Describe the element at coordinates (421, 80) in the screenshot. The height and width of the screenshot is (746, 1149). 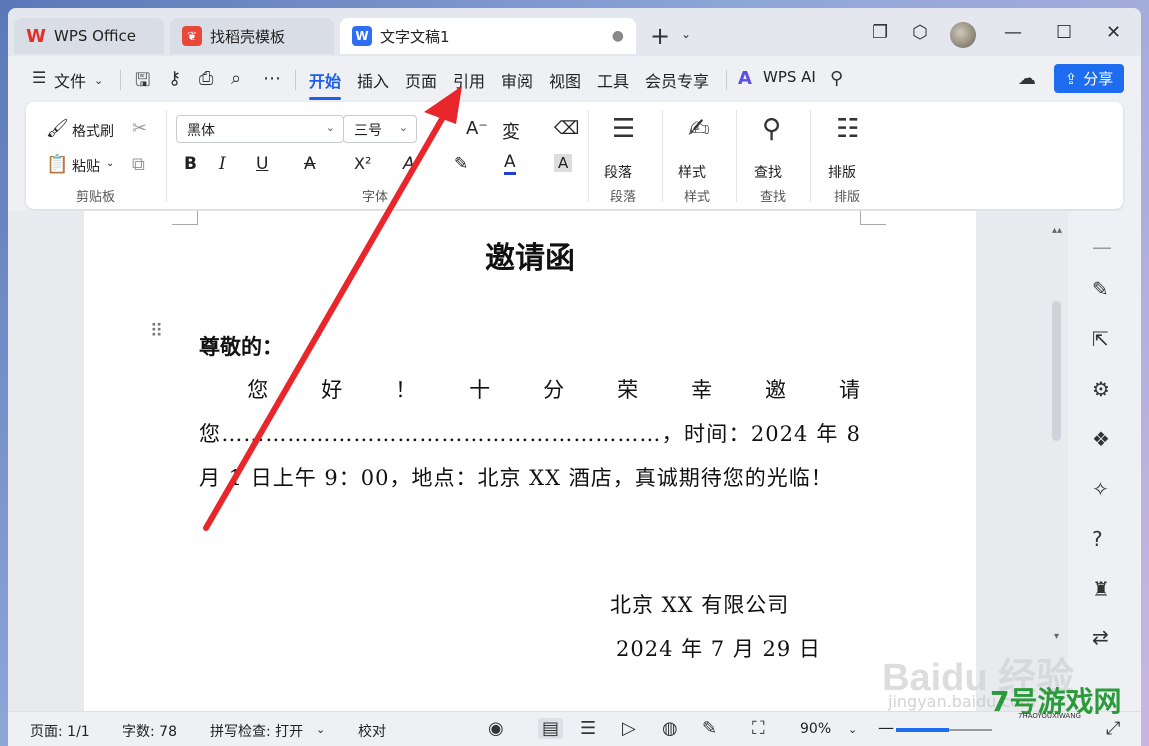
I see `menu-tab-page: 页面` at that location.